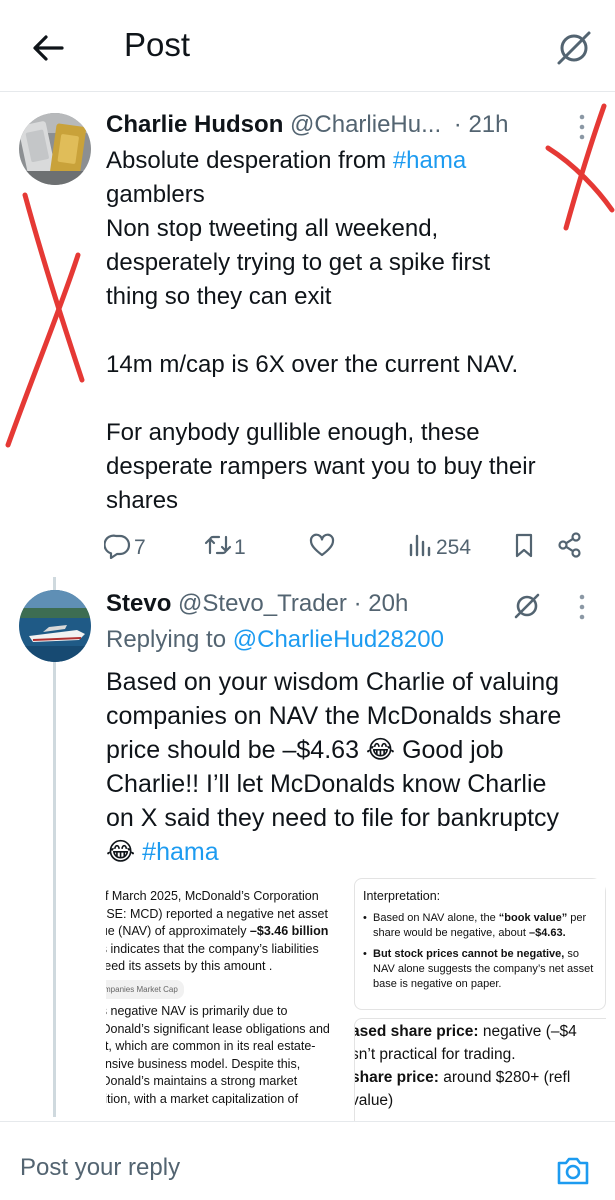 This screenshot has height=1200, width=615. Describe the element at coordinates (573, 1171) in the screenshot. I see `camera-icon` at that location.